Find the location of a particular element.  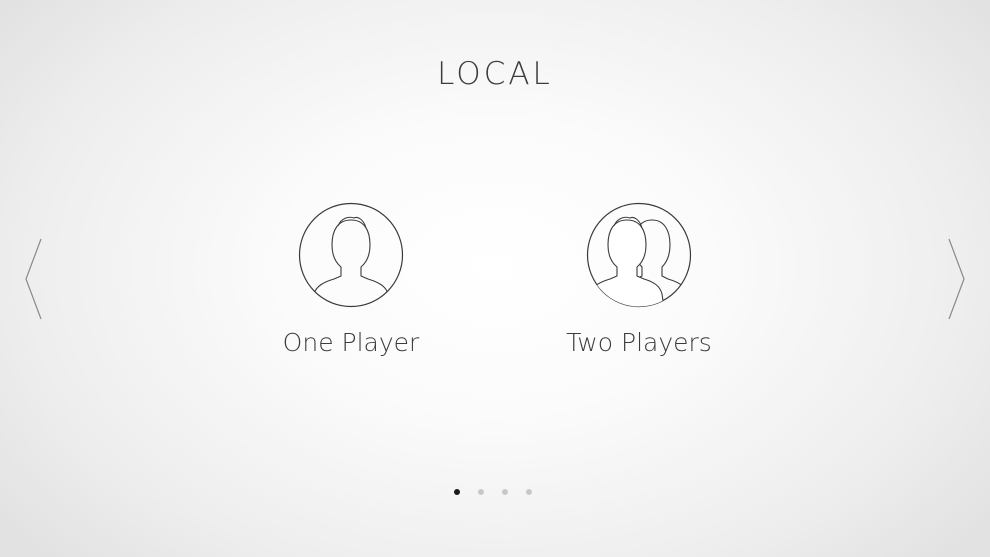

one-player-label: One Player is located at coordinates (351, 342).